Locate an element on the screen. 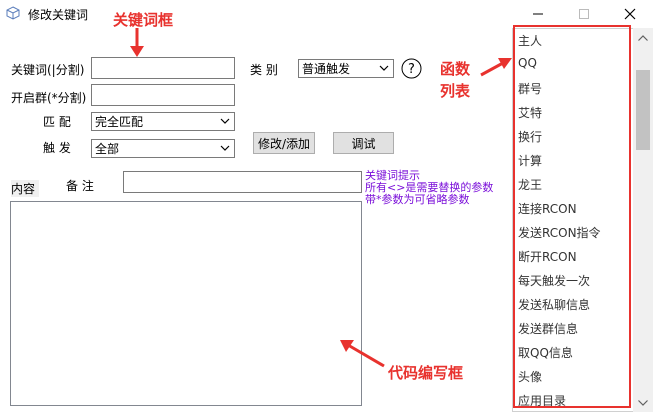  remark-input is located at coordinates (242, 182).